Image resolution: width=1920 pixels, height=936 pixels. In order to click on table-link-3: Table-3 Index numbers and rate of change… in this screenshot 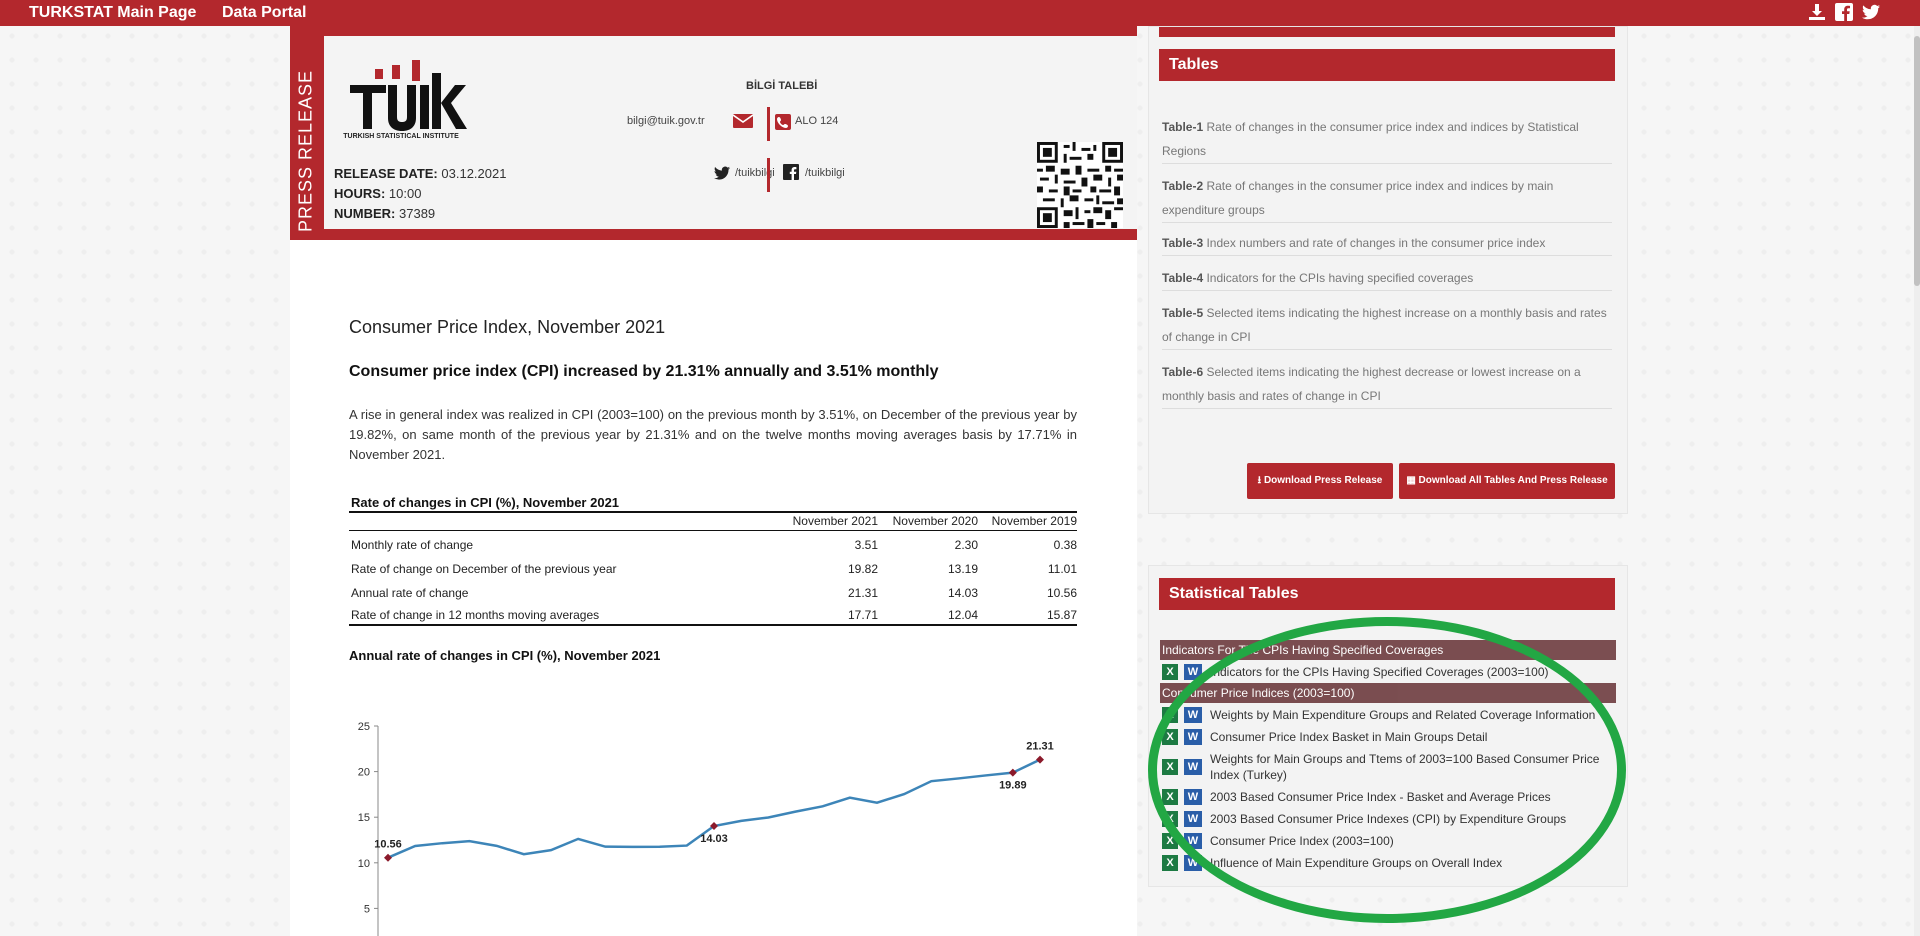, I will do `click(1387, 243)`.